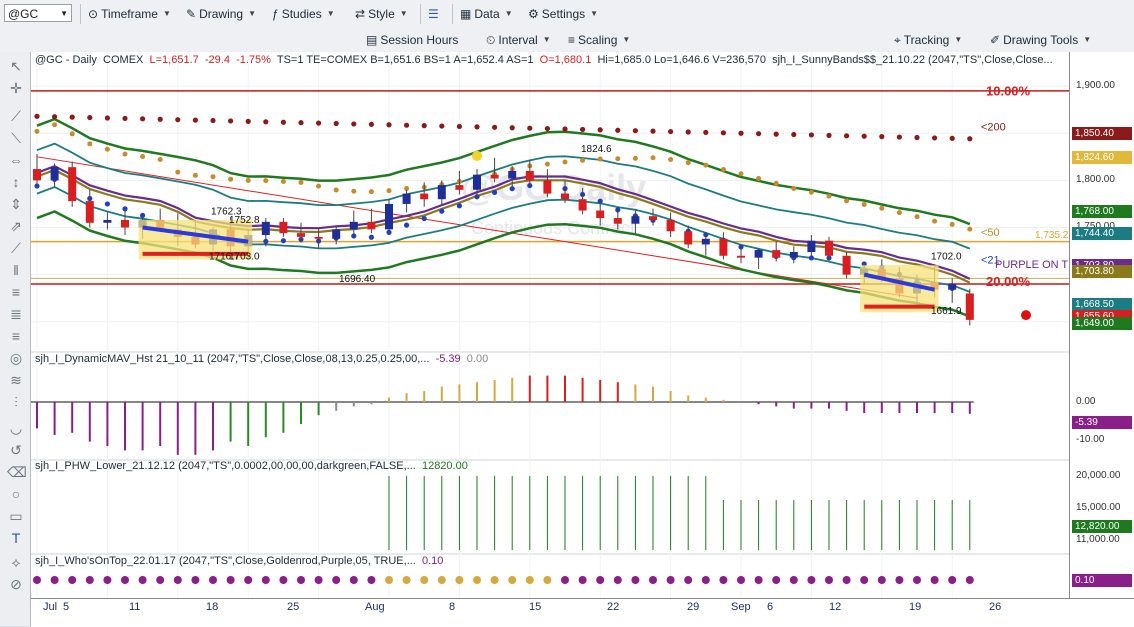 The height and width of the screenshot is (627, 1134). I want to click on text-icon: T, so click(16, 538).